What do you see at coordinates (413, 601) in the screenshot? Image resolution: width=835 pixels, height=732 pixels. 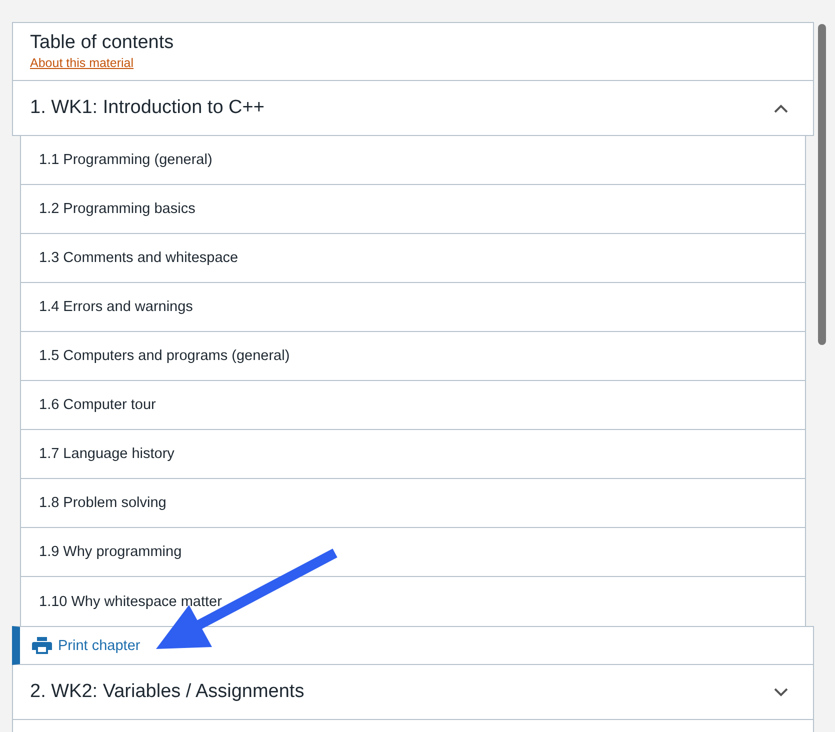 I see `section-link: 1.10 Why whitespace matter` at bounding box center [413, 601].